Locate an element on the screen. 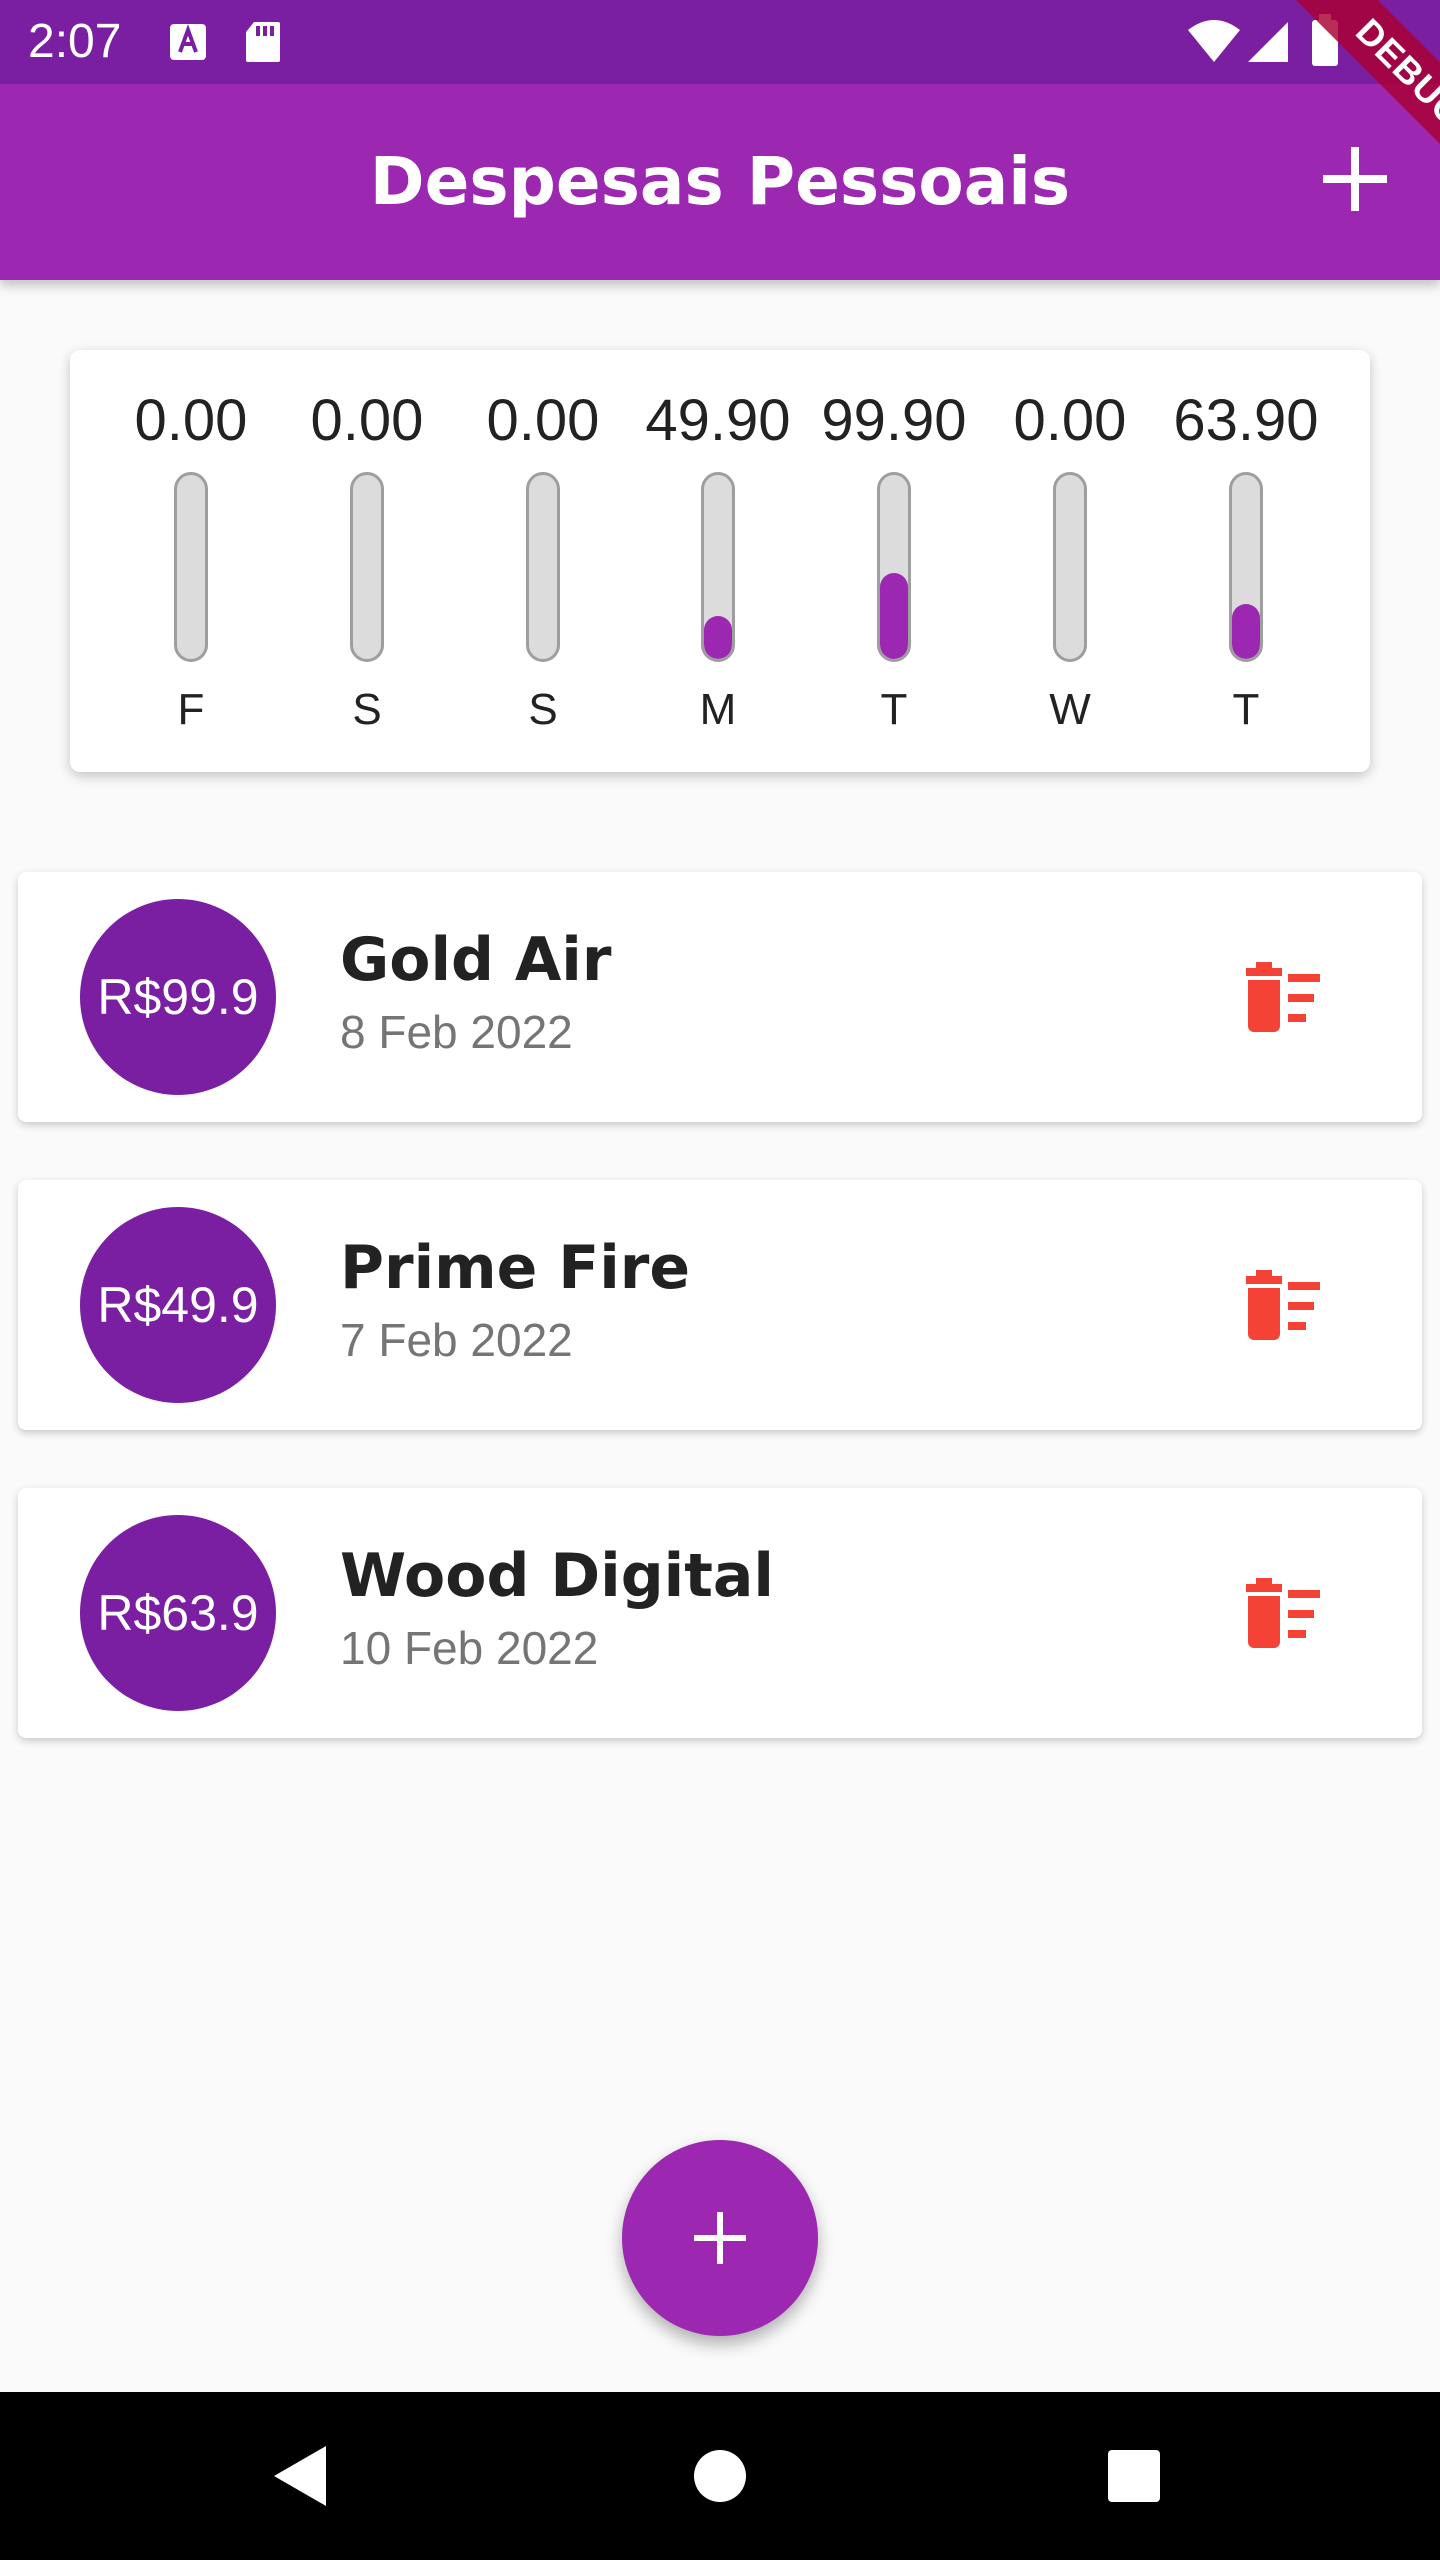 Image resolution: width=1440 pixels, height=2560 pixels. transaction-value-avatar: R$99.9 is located at coordinates (178, 997).